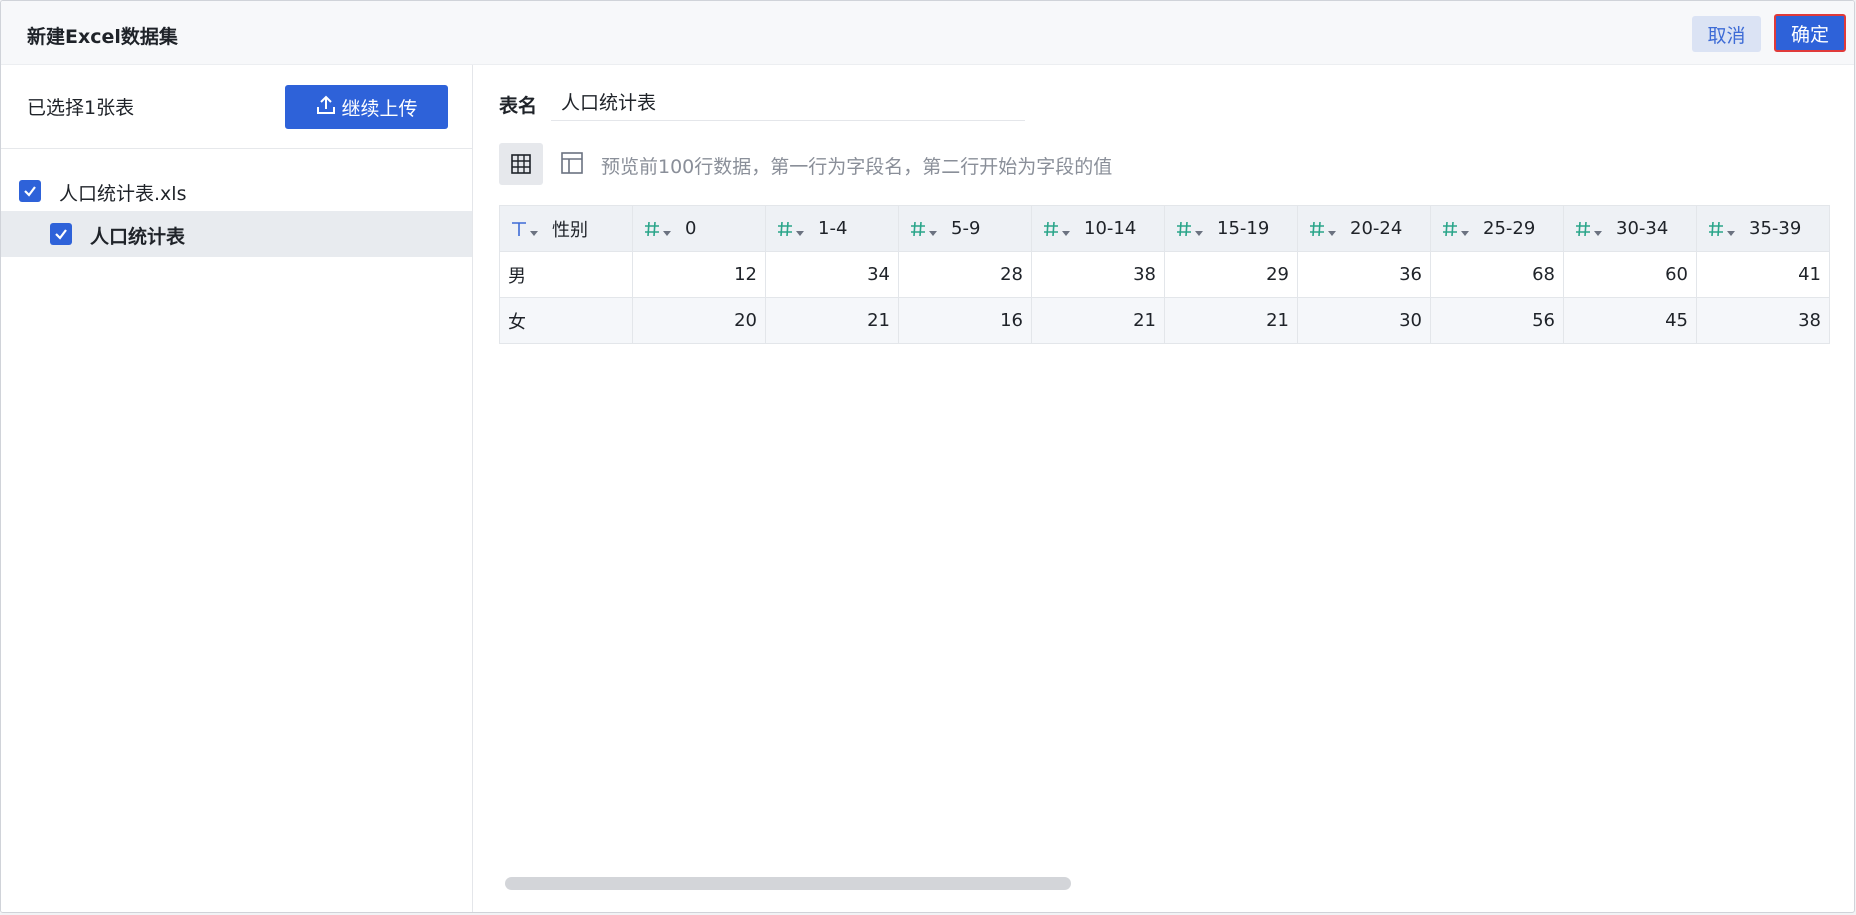  I want to click on panel-divider, so click(236, 148).